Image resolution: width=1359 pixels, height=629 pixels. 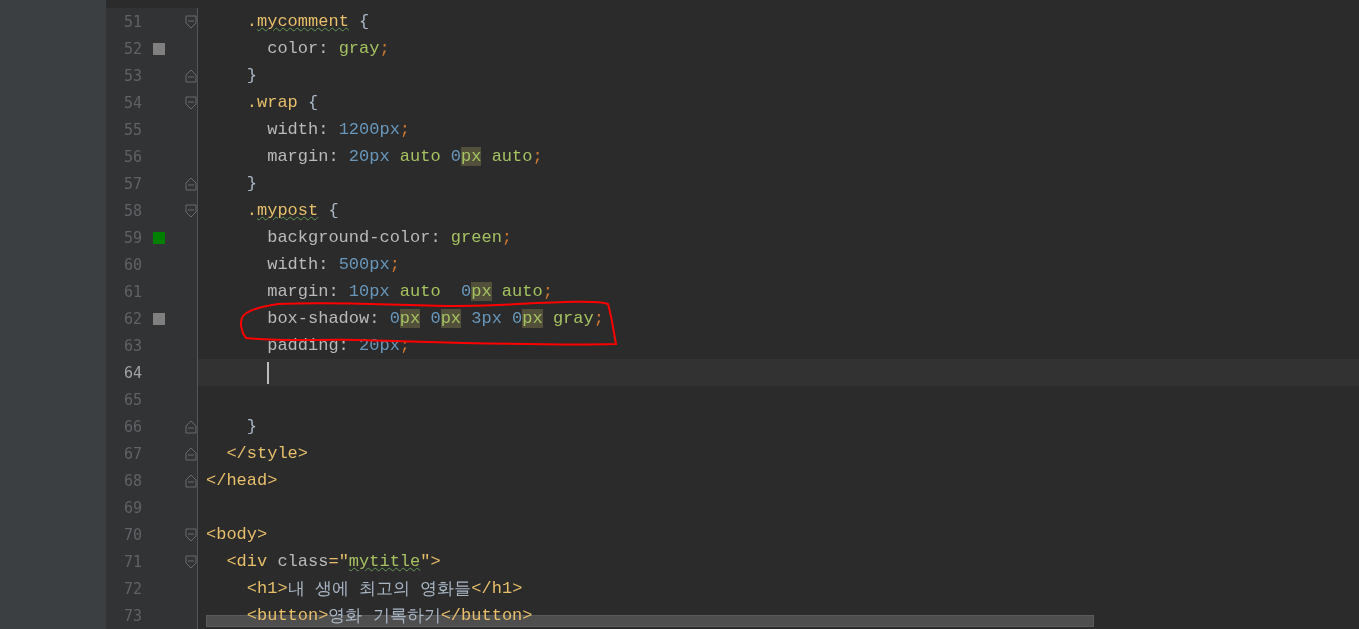 I want to click on property-value: green, so click(x=476, y=237).